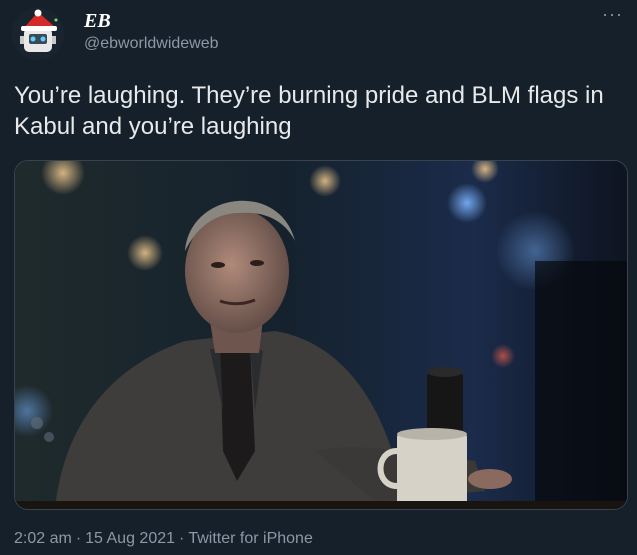 Image resolution: width=637 pixels, height=555 pixels. Describe the element at coordinates (130, 539) in the screenshot. I see `tweet-date: 15 Aug 2021` at that location.